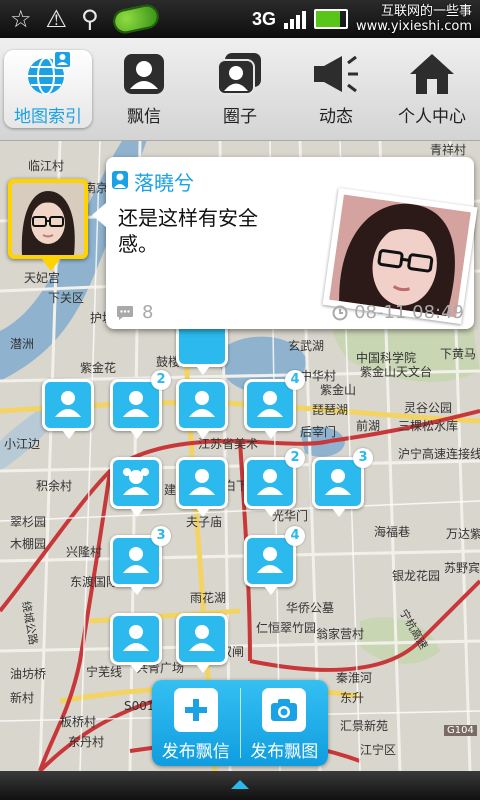  What do you see at coordinates (195, 710) in the screenshot?
I see `add-icon` at bounding box center [195, 710].